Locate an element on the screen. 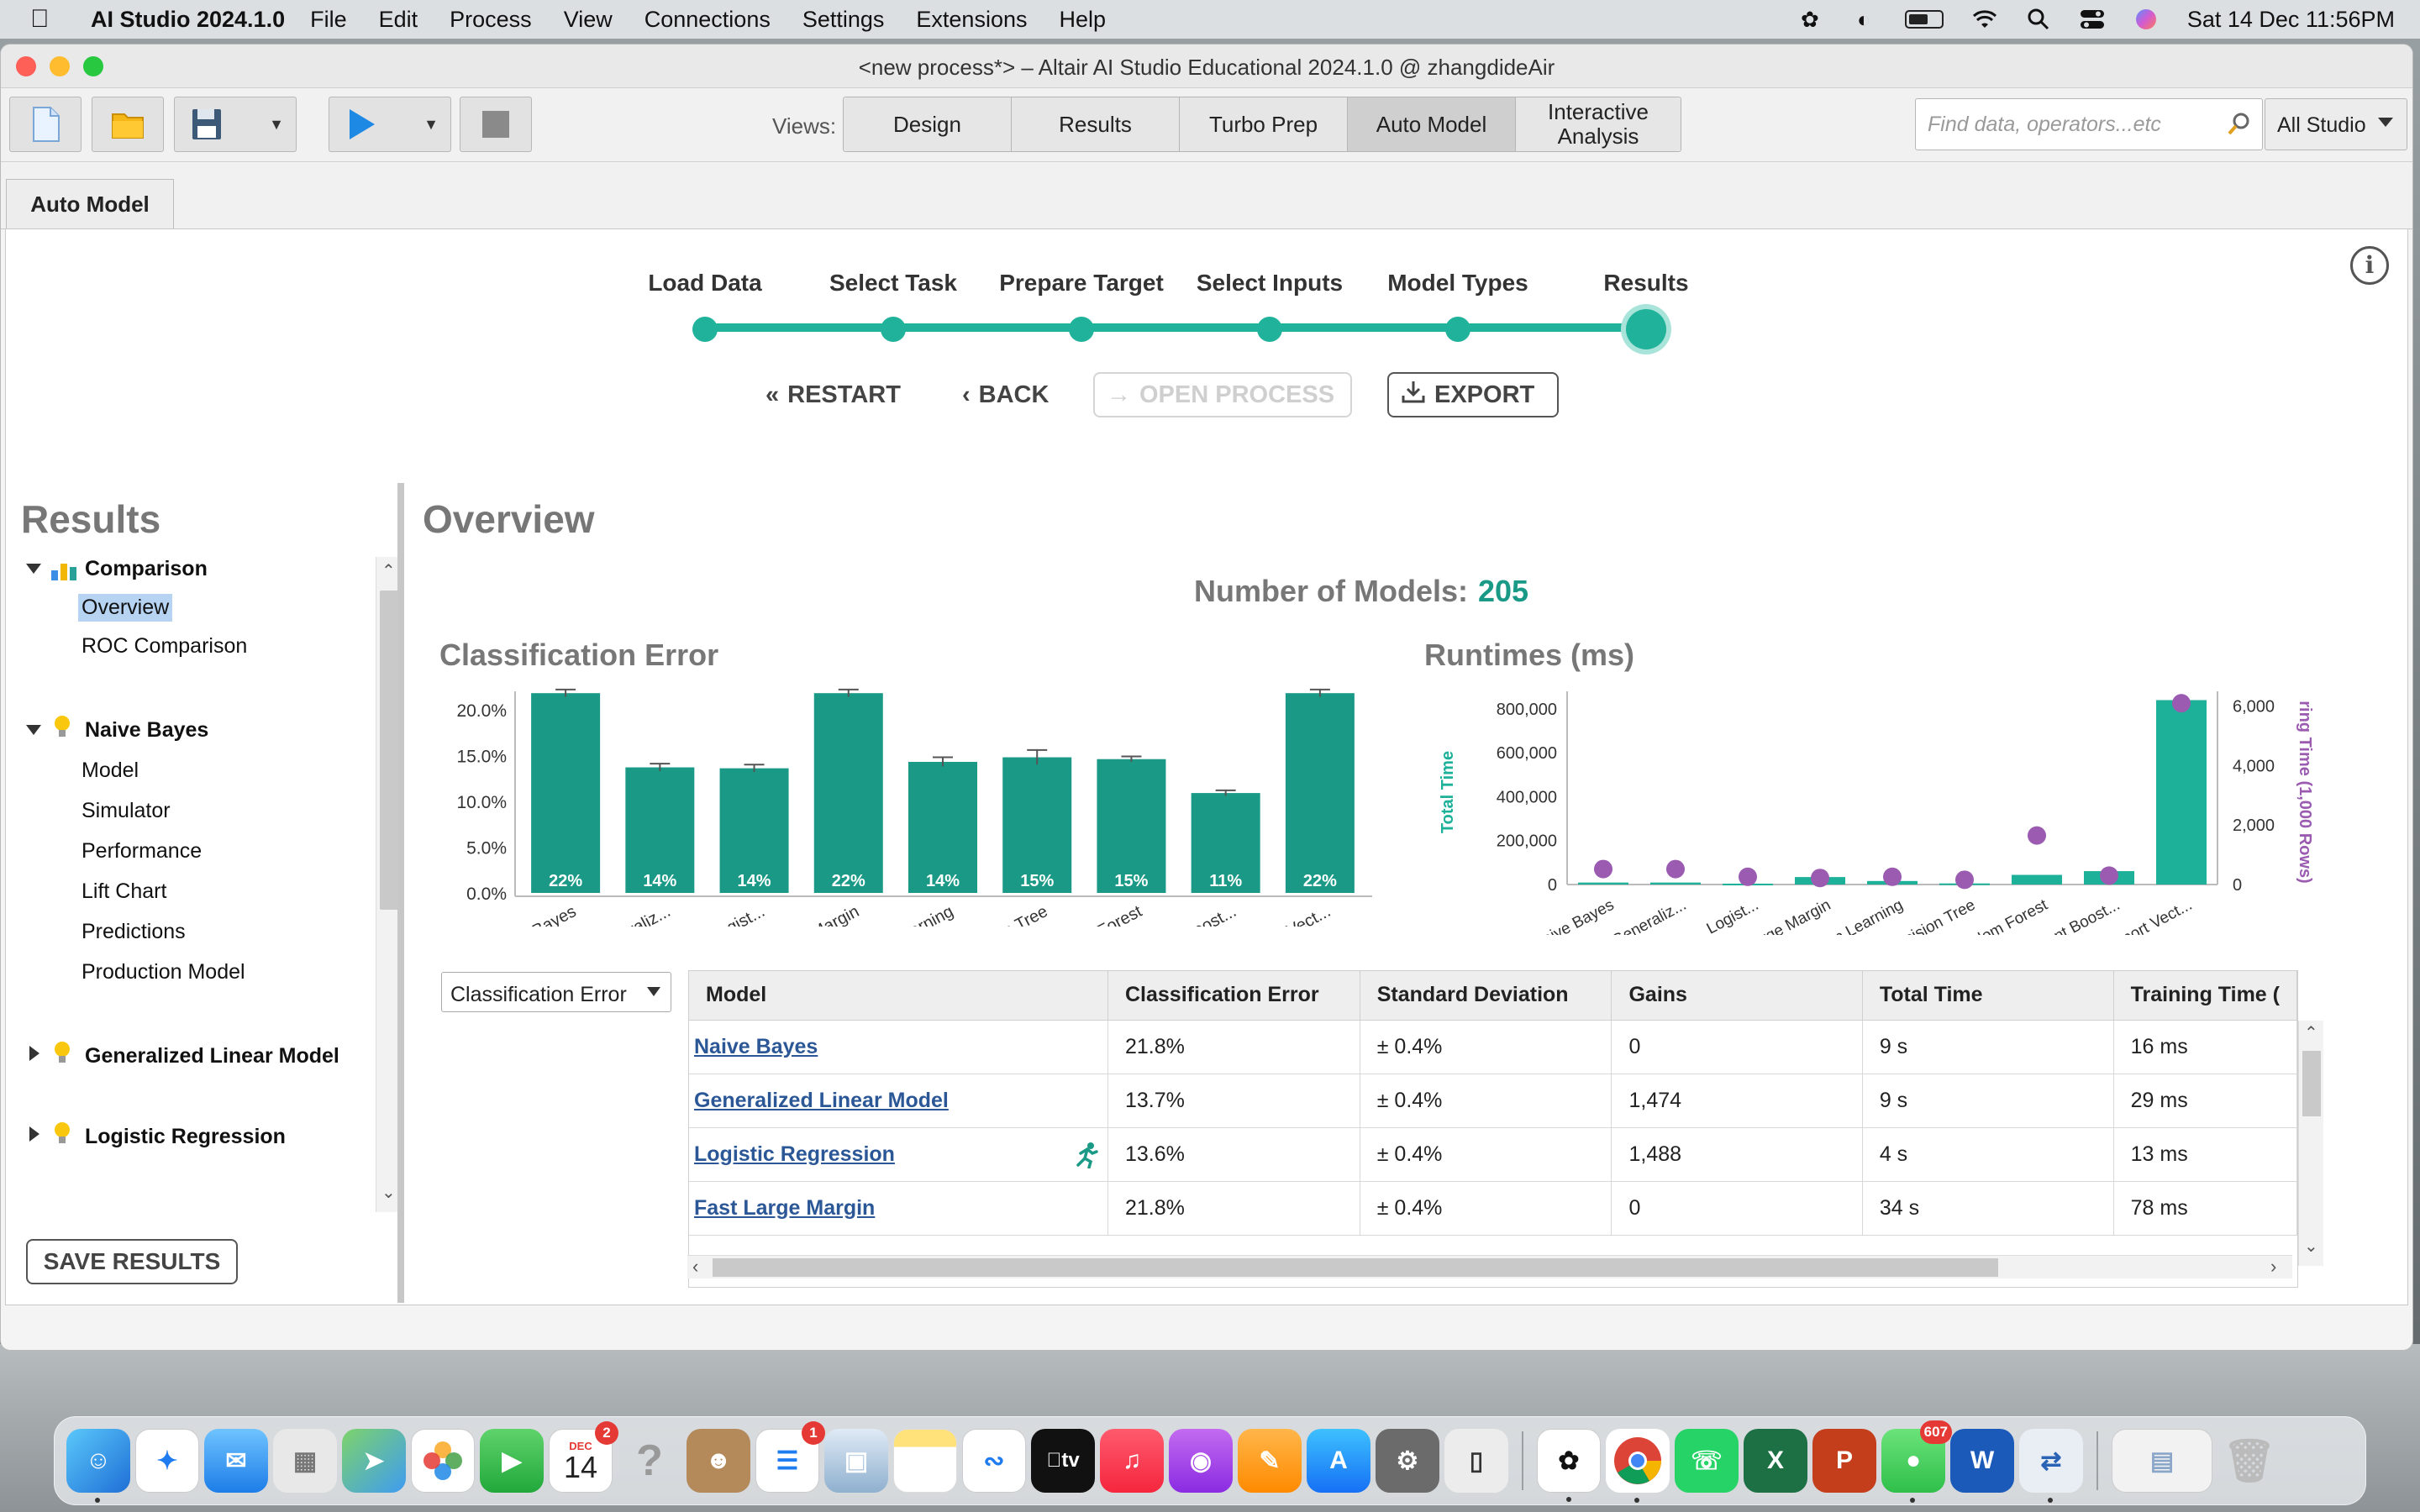 Image resolution: width=2420 pixels, height=1512 pixels. scroll-right-icon: › is located at coordinates (2273, 1267).